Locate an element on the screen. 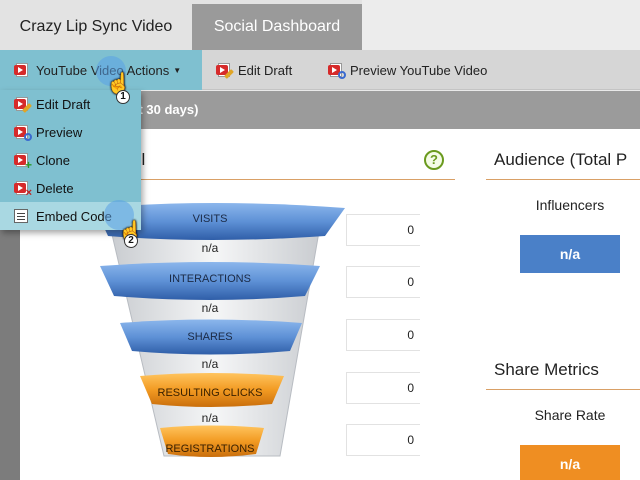 Image resolution: width=640 pixels, height=480 pixels. preview-youtube-video-button: Preview YouTube Video is located at coordinates (407, 70).